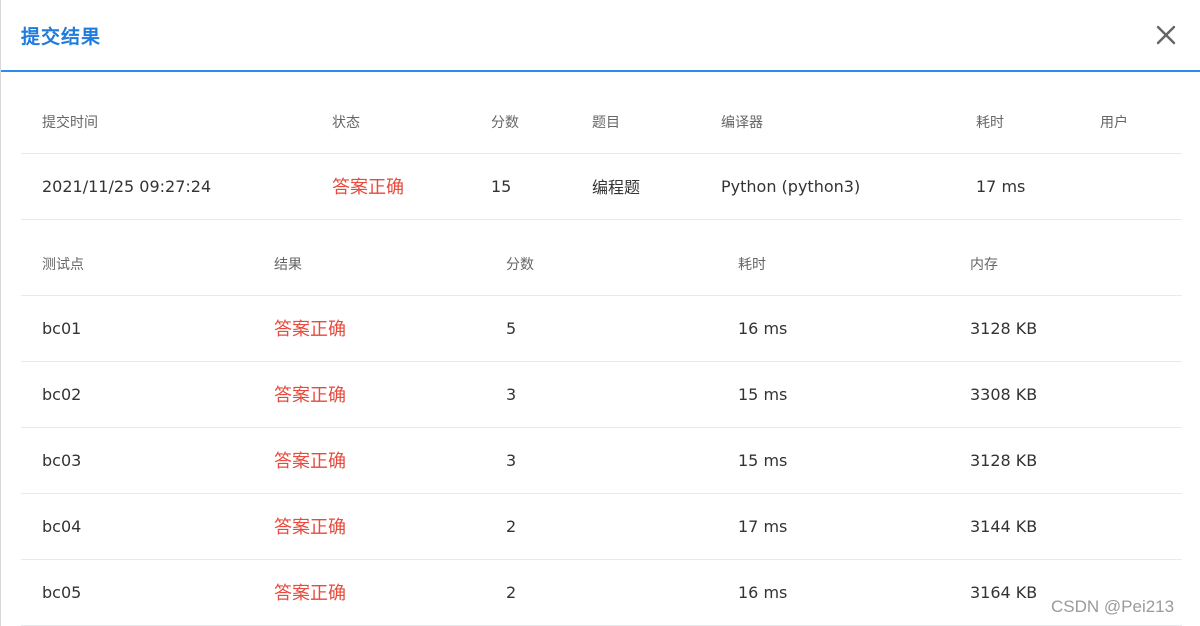 This screenshot has height=626, width=1200. Describe the element at coordinates (601, 394) in the screenshot. I see `table-row: bc02 答案正确 3 15 ms 3308 KB` at that location.